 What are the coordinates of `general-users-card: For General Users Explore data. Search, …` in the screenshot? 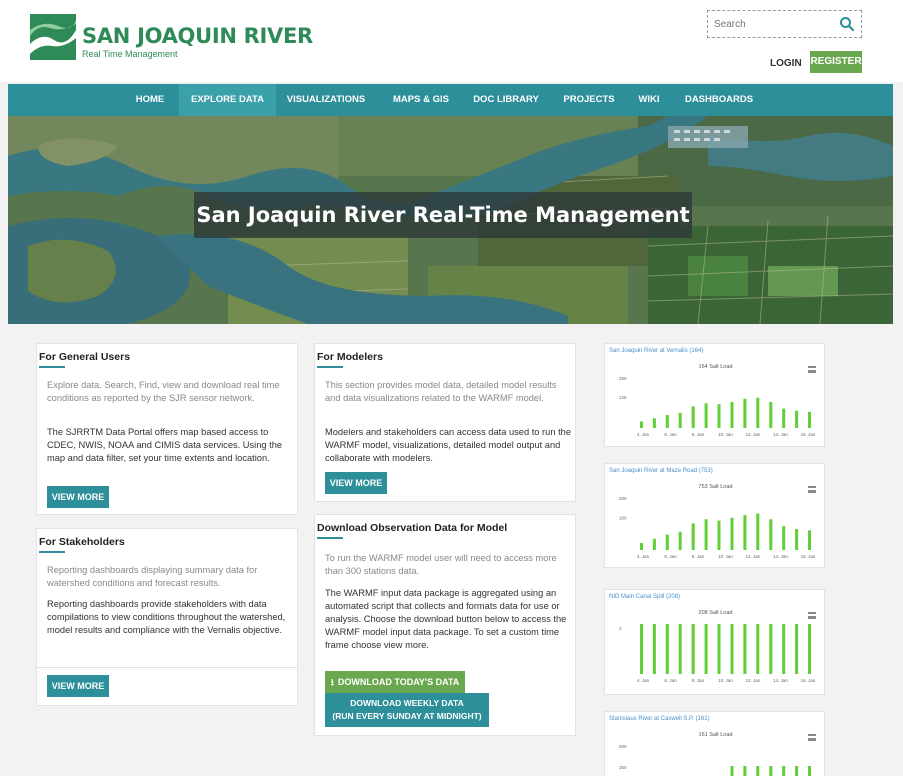 It's located at (167, 429).